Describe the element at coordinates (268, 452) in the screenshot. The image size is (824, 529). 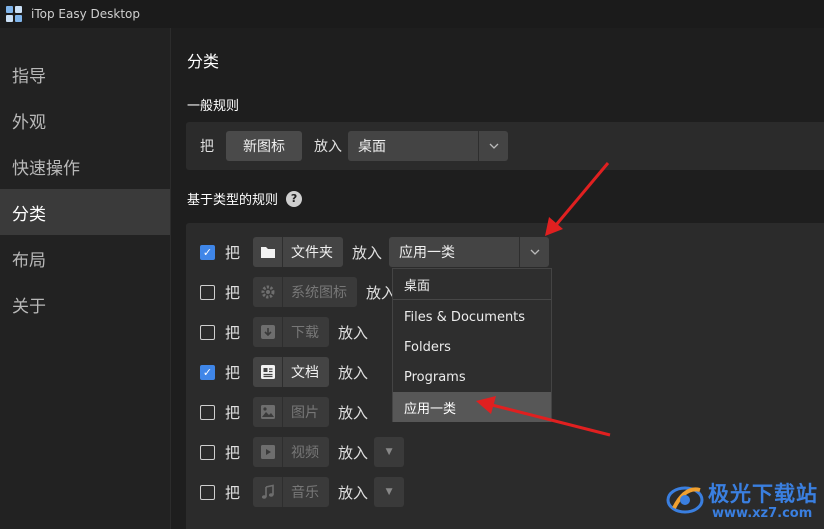
I see `video-icon` at that location.